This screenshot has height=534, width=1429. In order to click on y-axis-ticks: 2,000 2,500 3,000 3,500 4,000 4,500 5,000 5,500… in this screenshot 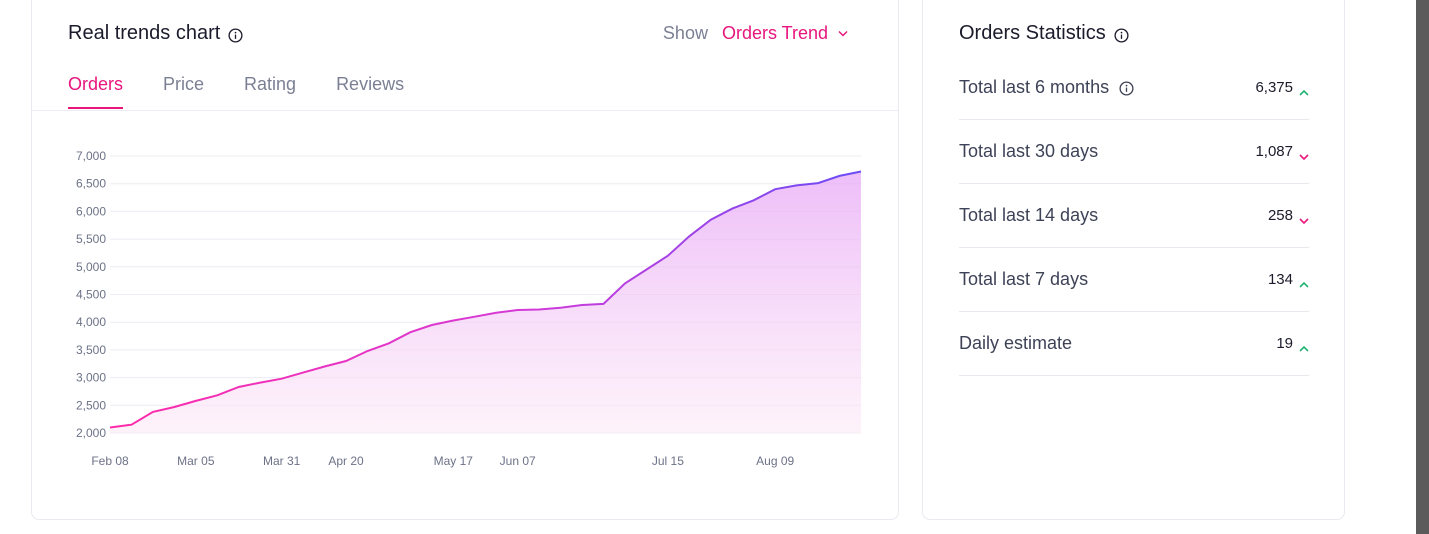, I will do `click(91, 294)`.